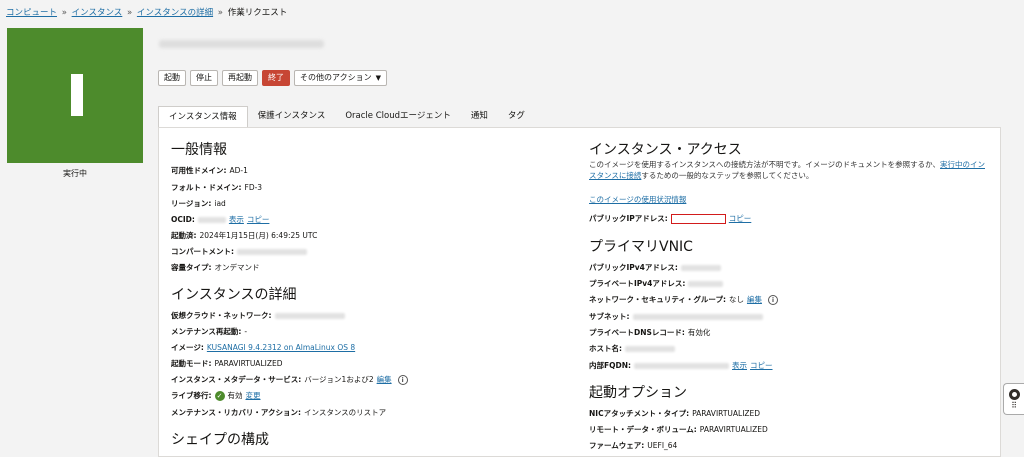 The height and width of the screenshot is (457, 1024). I want to click on nsg-edit-link: 編集, so click(754, 299).